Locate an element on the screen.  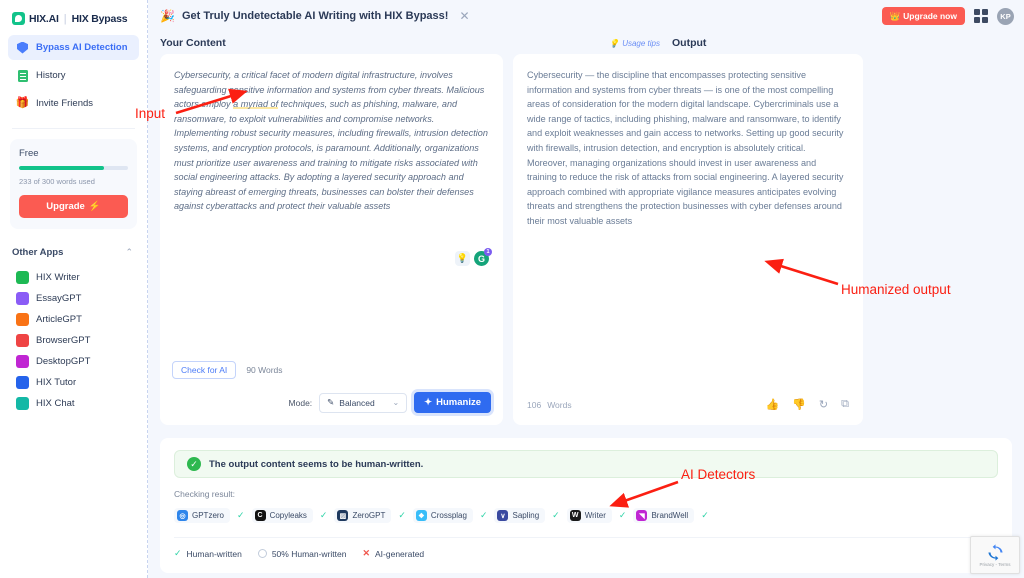
detector-entry: ◥ BrandWell ✓ is located at coordinates (671, 515).